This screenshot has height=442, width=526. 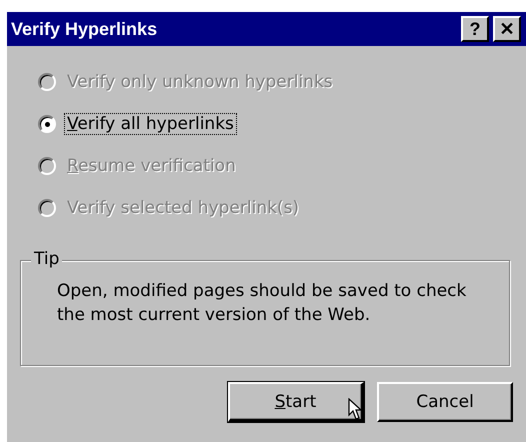 What do you see at coordinates (282, 124) in the screenshot?
I see `radio-option: Verify all hyperlinks` at bounding box center [282, 124].